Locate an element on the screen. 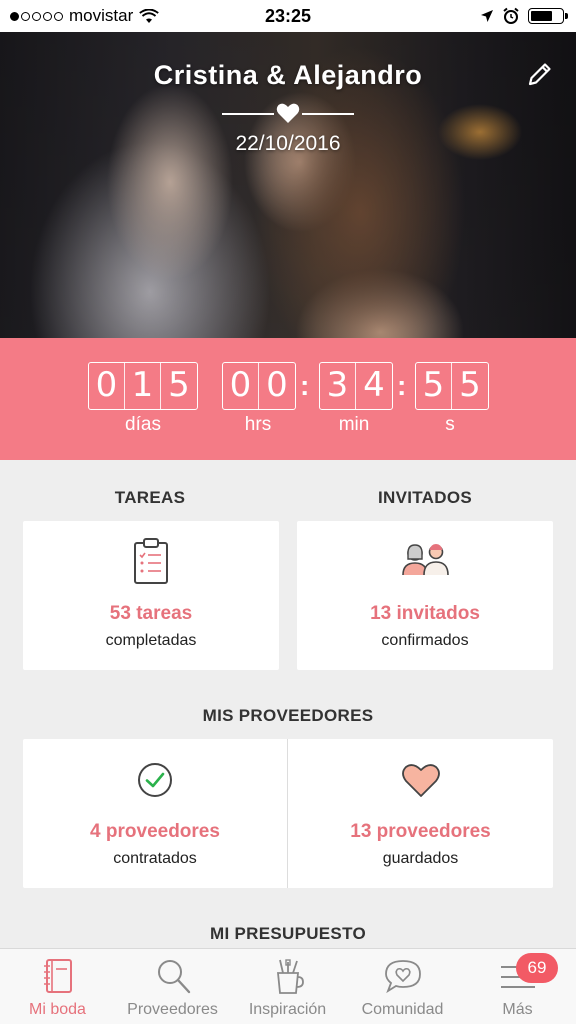 This screenshot has height=1024, width=576. hired-providers-tile: 4 proveedores contratados is located at coordinates (155, 813).